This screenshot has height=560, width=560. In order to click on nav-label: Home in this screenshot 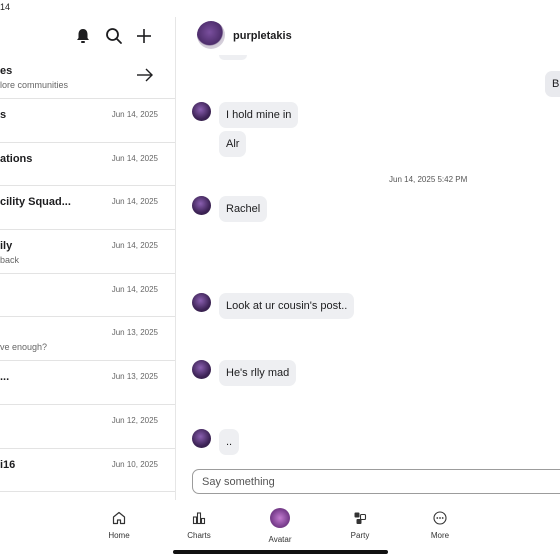, I will do `click(119, 535)`.